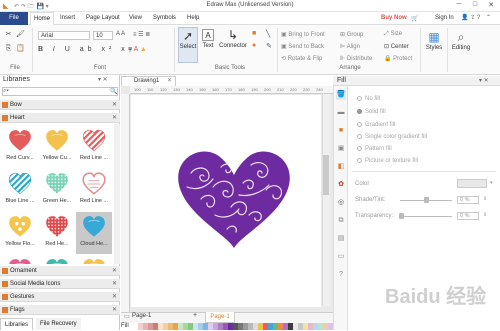 Image resolution: width=500 pixels, height=331 pixels. What do you see at coordinates (20, 48) in the screenshot?
I see `paste-icon: 📋` at bounding box center [20, 48].